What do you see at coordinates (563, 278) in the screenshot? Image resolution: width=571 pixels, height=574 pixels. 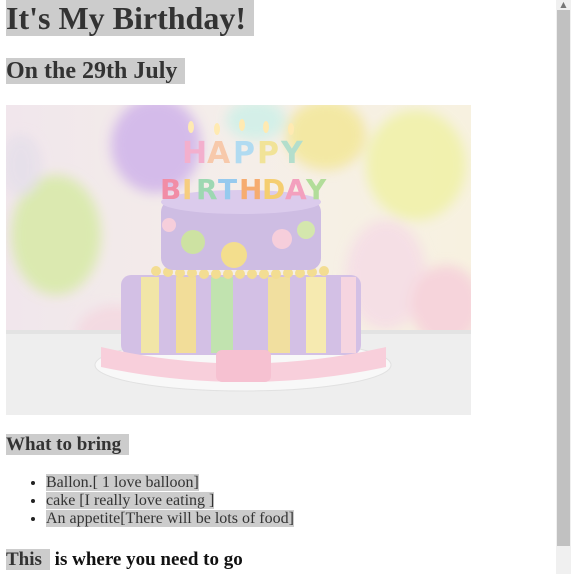 I see `scrollbar-thumb` at bounding box center [563, 278].